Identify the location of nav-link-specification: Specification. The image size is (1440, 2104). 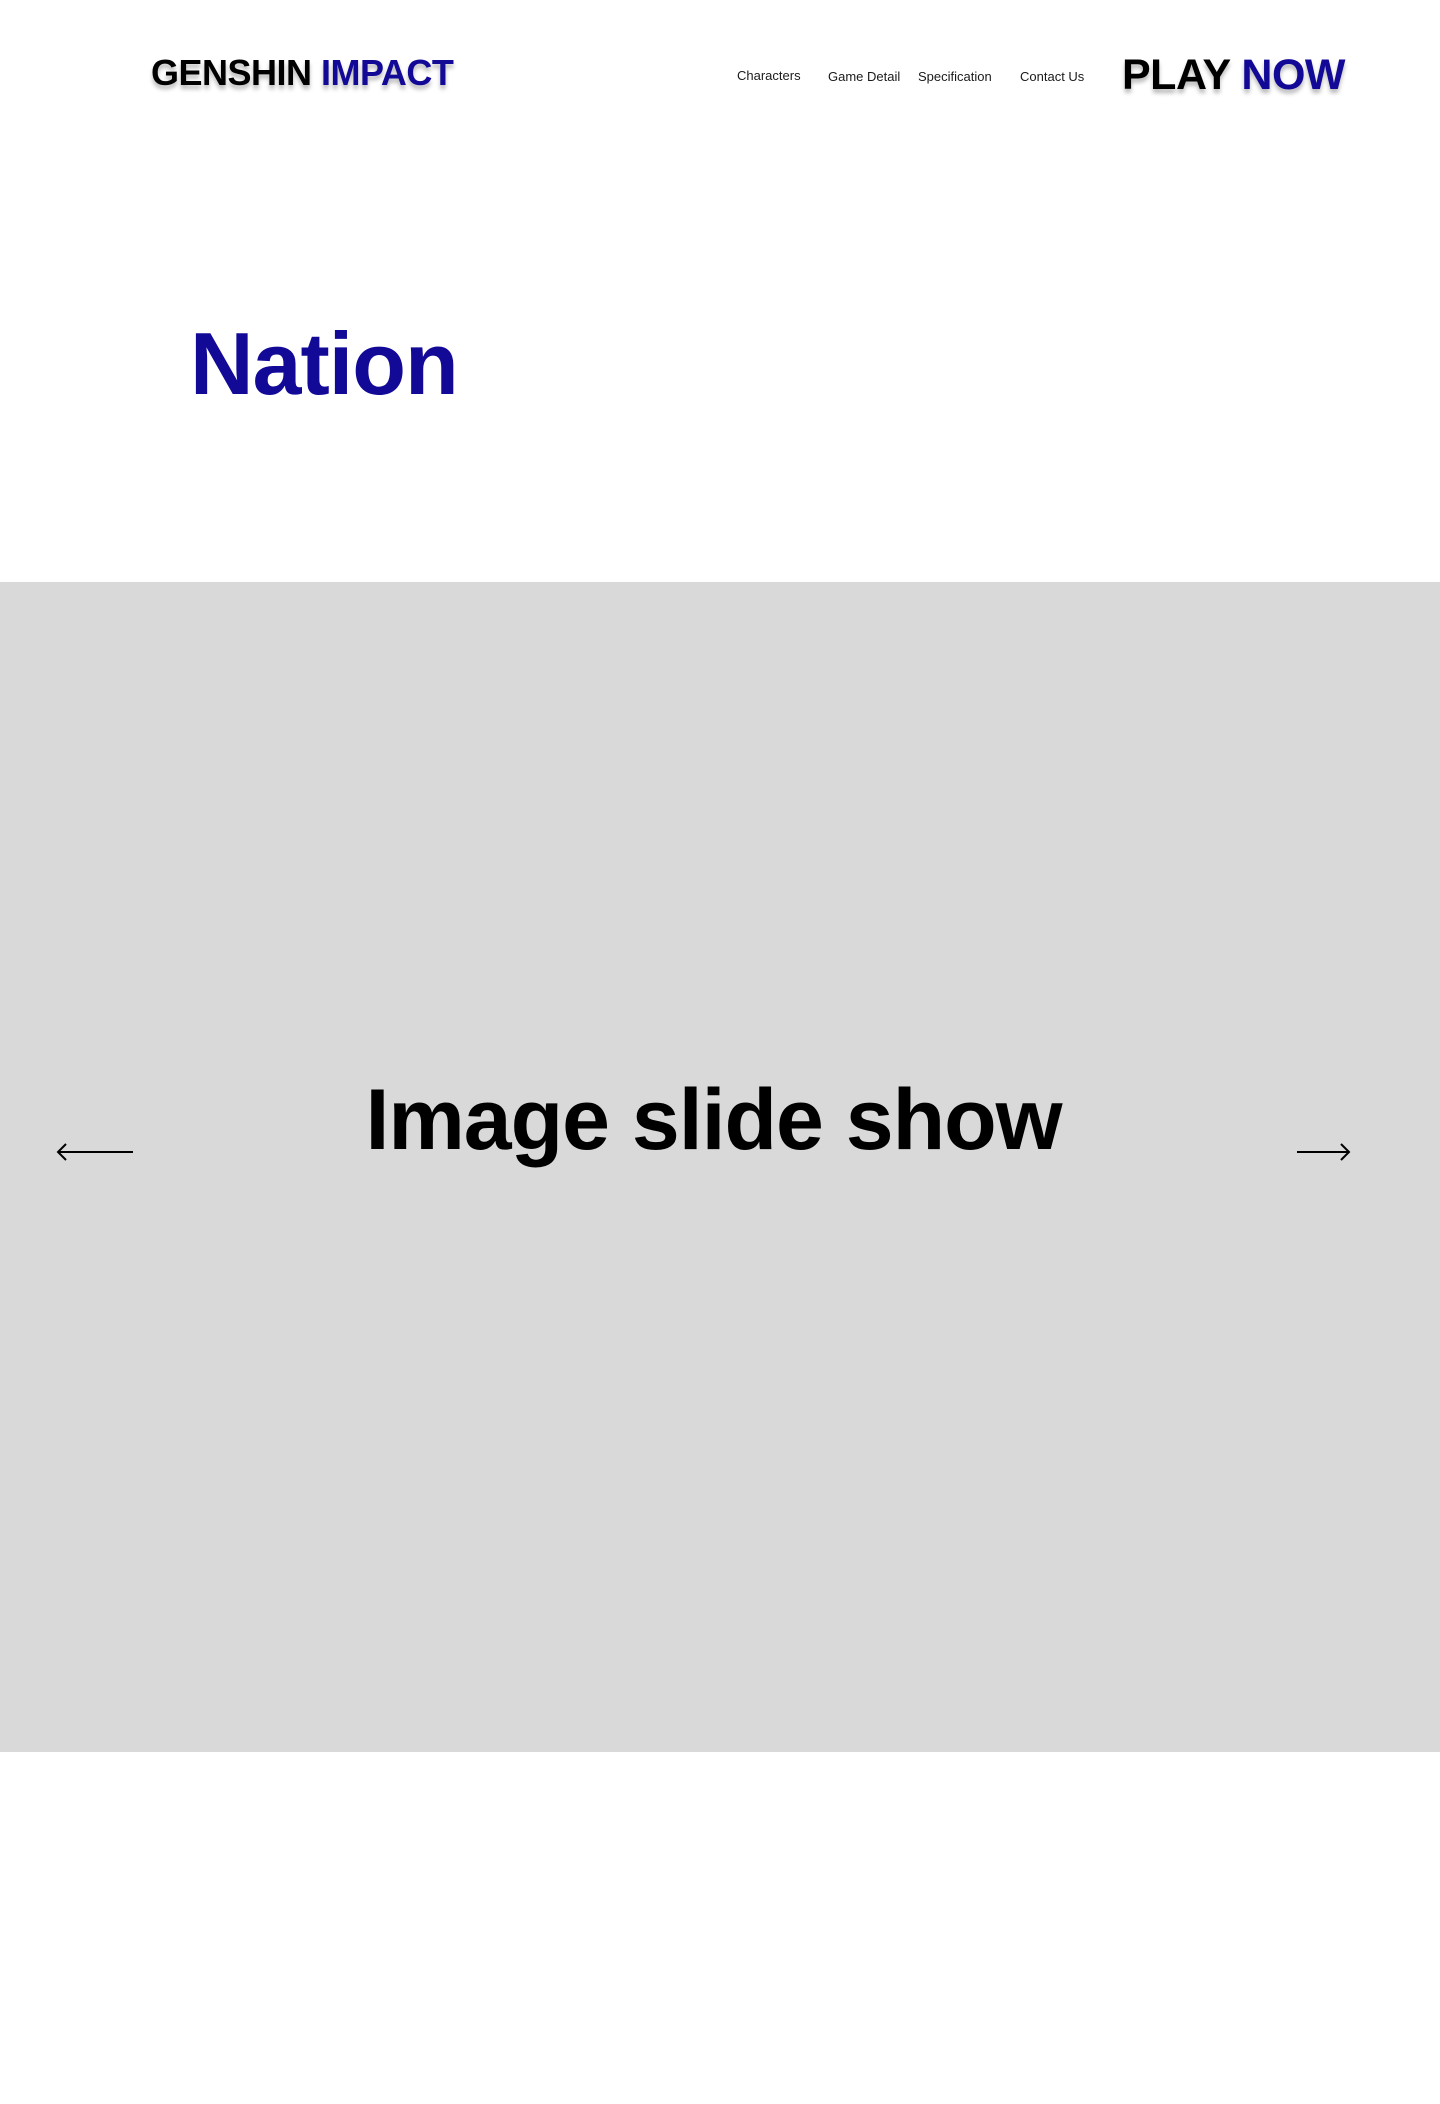
(955, 77).